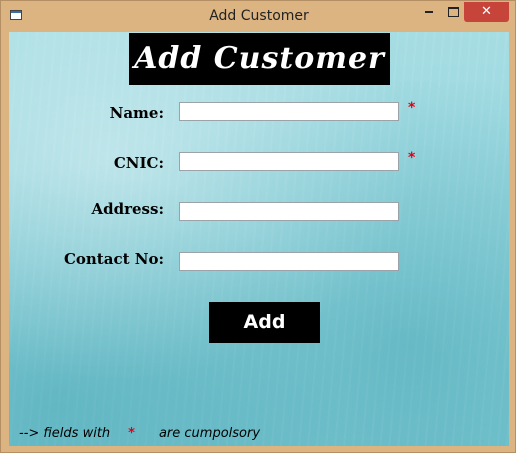 Image resolution: width=516 pixels, height=453 pixels. I want to click on title-bar: Add Customer ✕, so click(258, 17).